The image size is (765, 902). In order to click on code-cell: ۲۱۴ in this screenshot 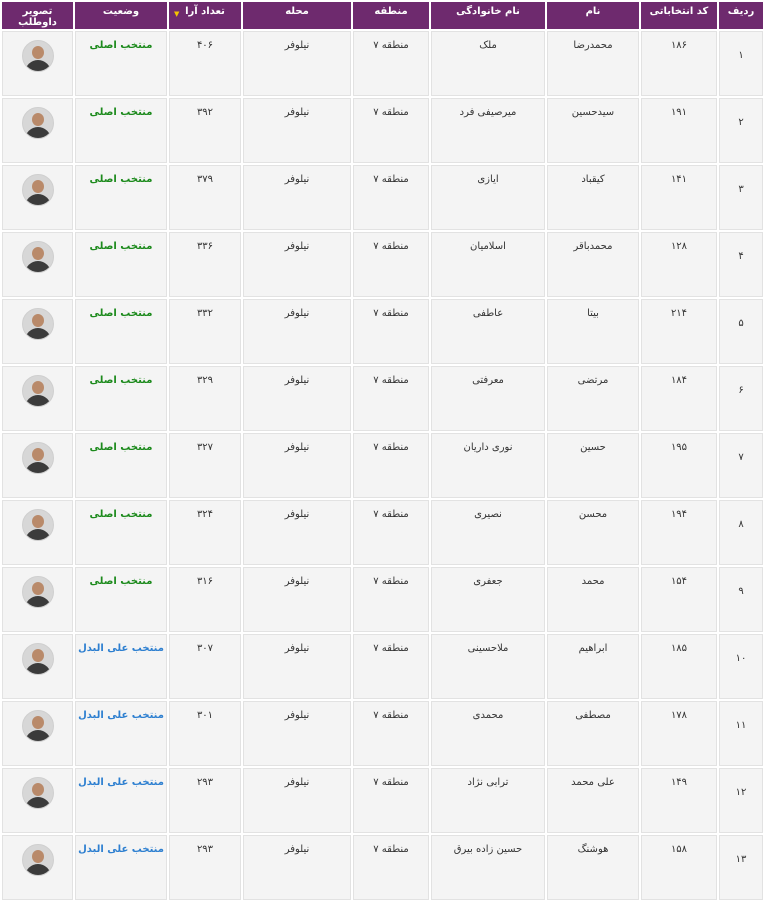, I will do `click(679, 331)`.